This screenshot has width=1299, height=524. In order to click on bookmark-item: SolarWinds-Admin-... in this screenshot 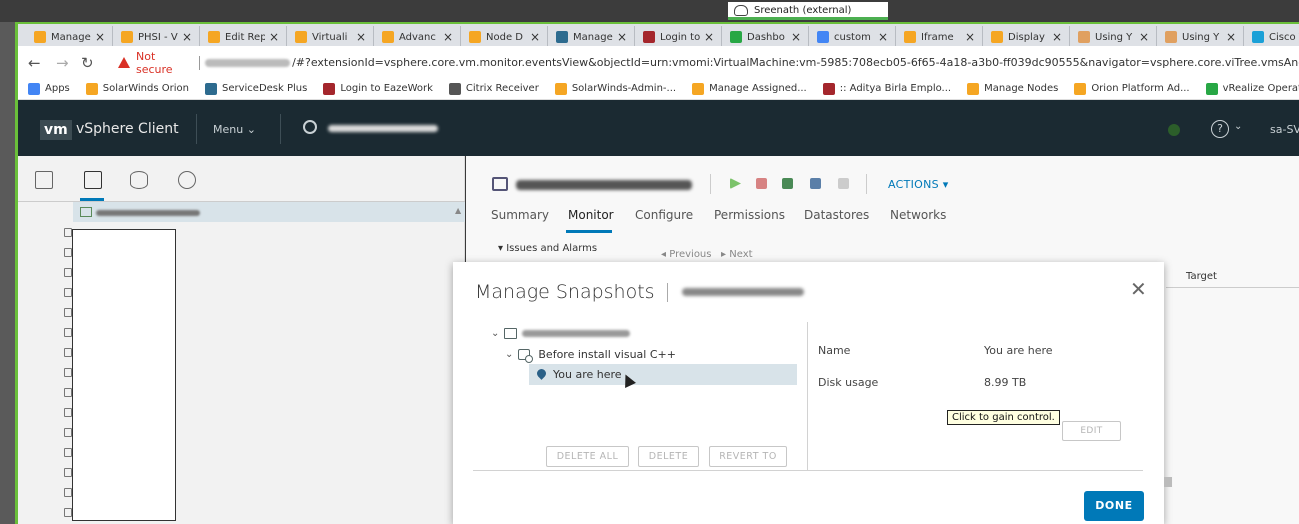, I will do `click(615, 88)`.